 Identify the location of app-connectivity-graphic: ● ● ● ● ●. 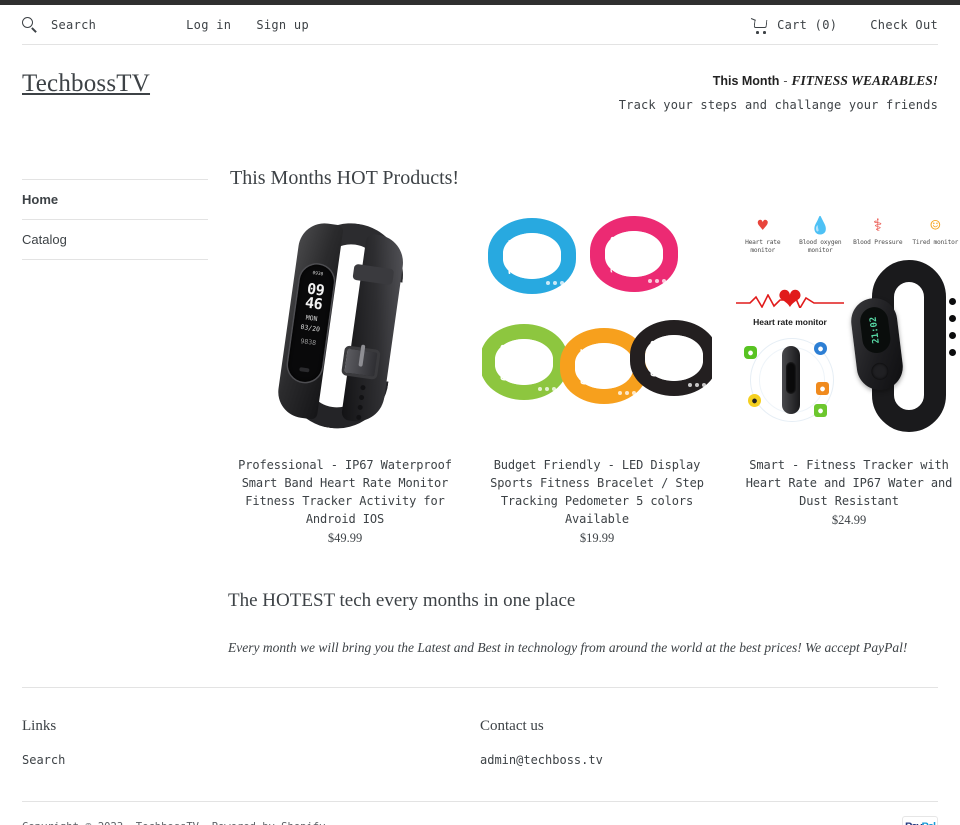
(790, 381).